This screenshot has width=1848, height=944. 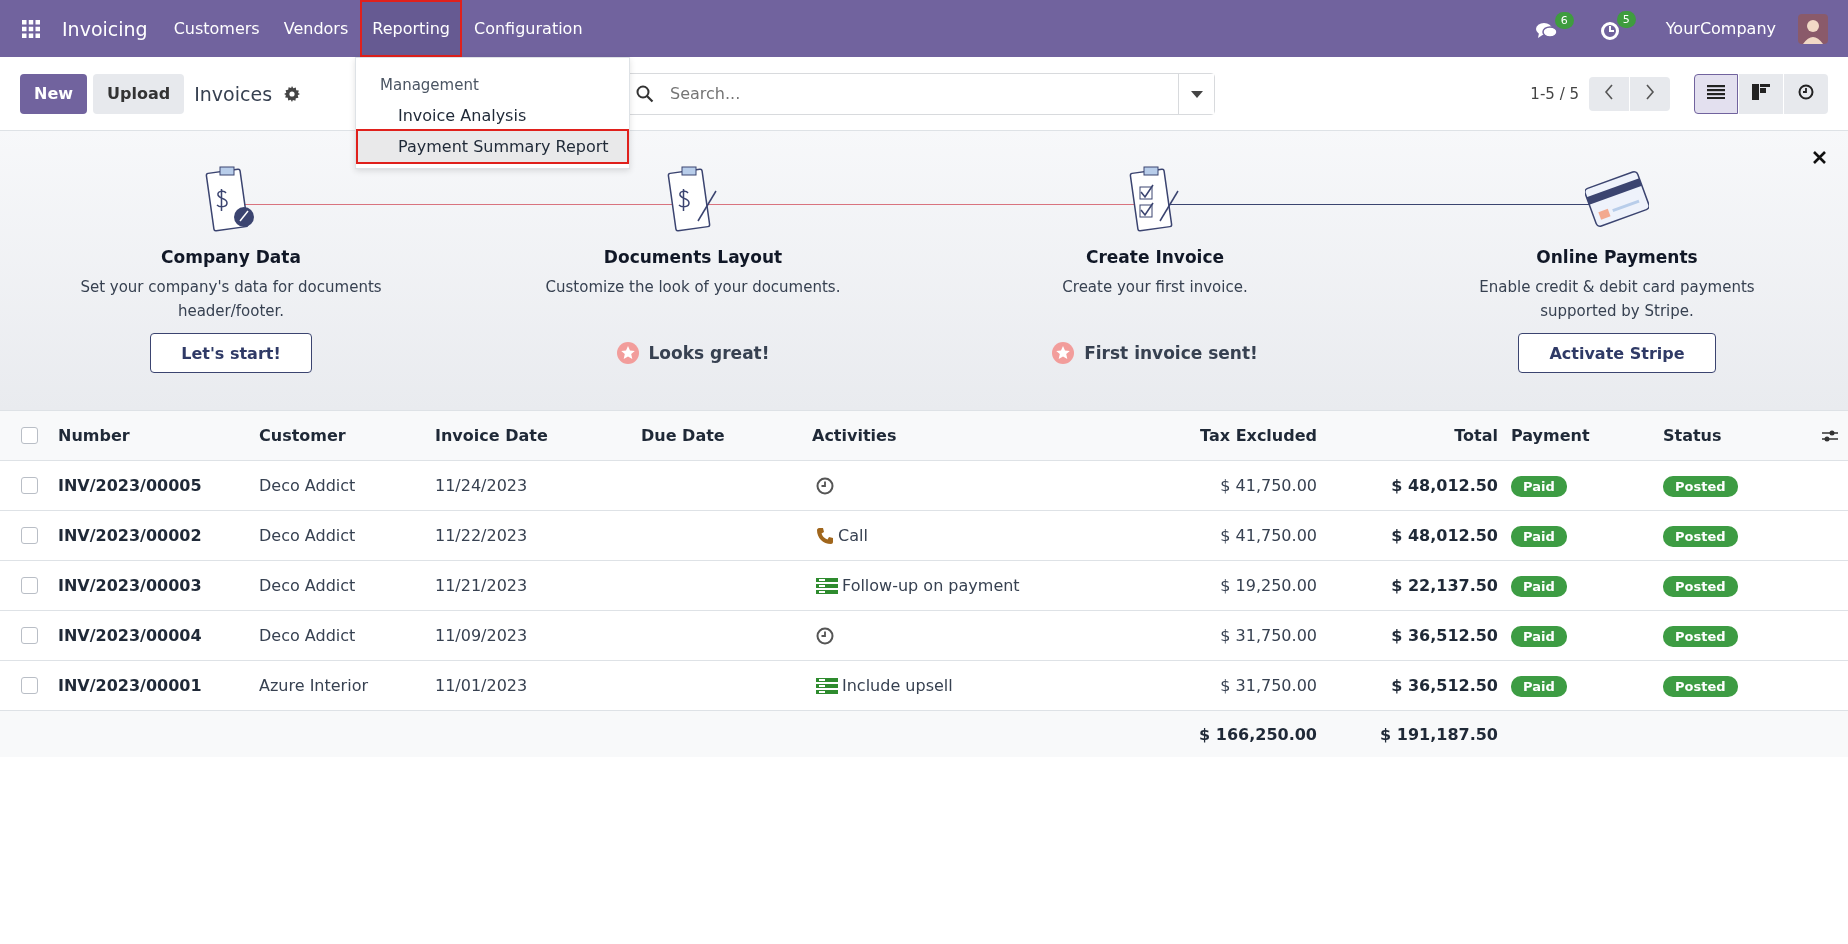 I want to click on count-badge: 6, so click(x=1564, y=20).